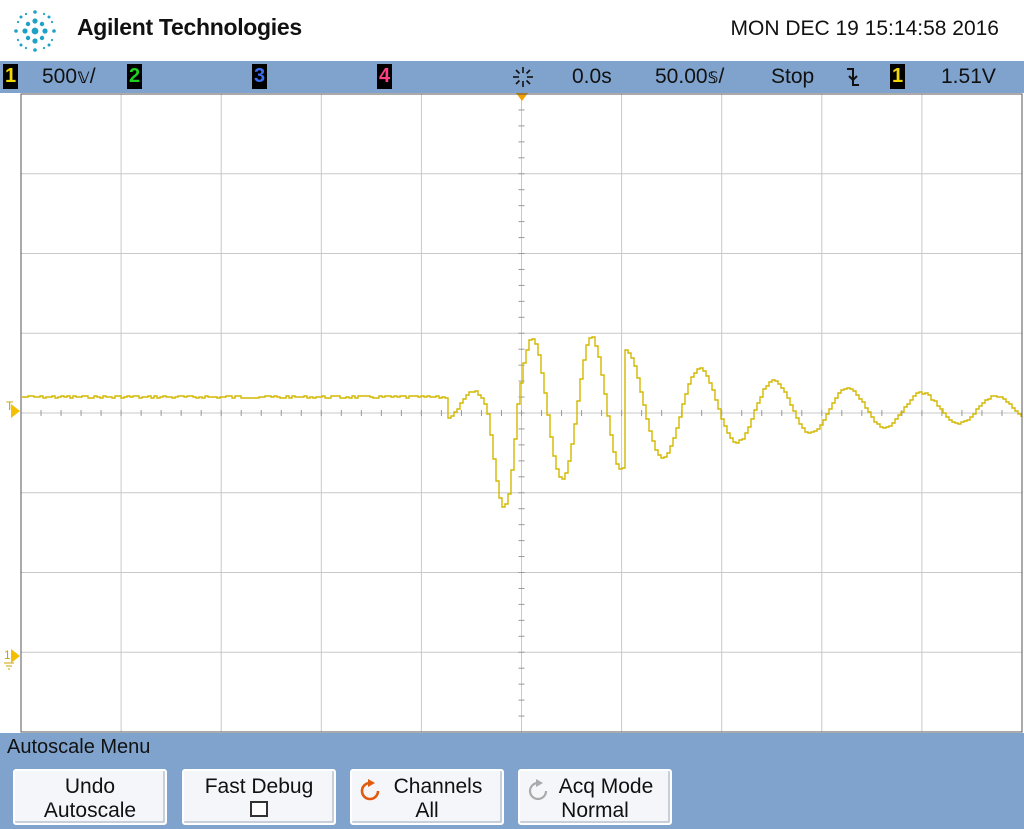 This screenshot has width=1024, height=829. Describe the element at coordinates (90, 810) in the screenshot. I see `softkey-label: Autoscale` at that location.